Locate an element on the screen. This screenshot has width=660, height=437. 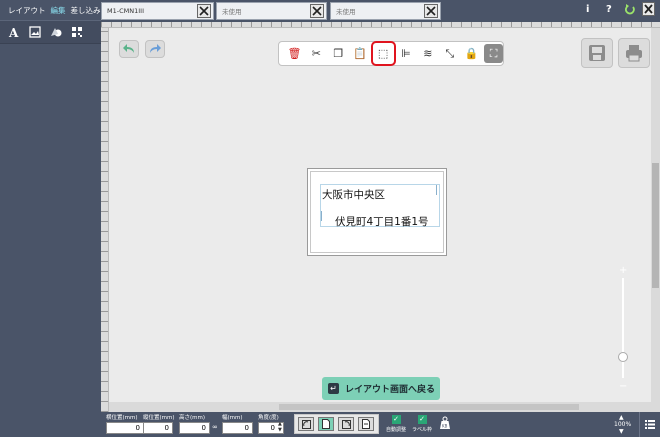
left-tools: A is located at coordinates (50, 32).